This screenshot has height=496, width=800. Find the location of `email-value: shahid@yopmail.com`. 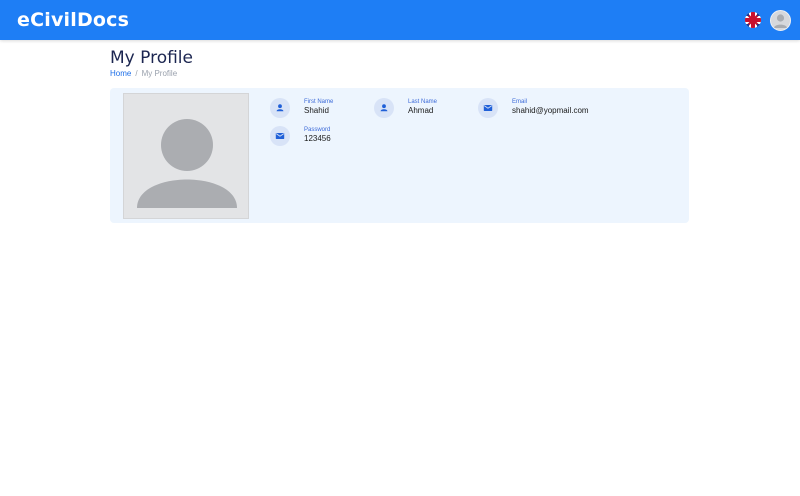

email-value: shahid@yopmail.com is located at coordinates (550, 110).